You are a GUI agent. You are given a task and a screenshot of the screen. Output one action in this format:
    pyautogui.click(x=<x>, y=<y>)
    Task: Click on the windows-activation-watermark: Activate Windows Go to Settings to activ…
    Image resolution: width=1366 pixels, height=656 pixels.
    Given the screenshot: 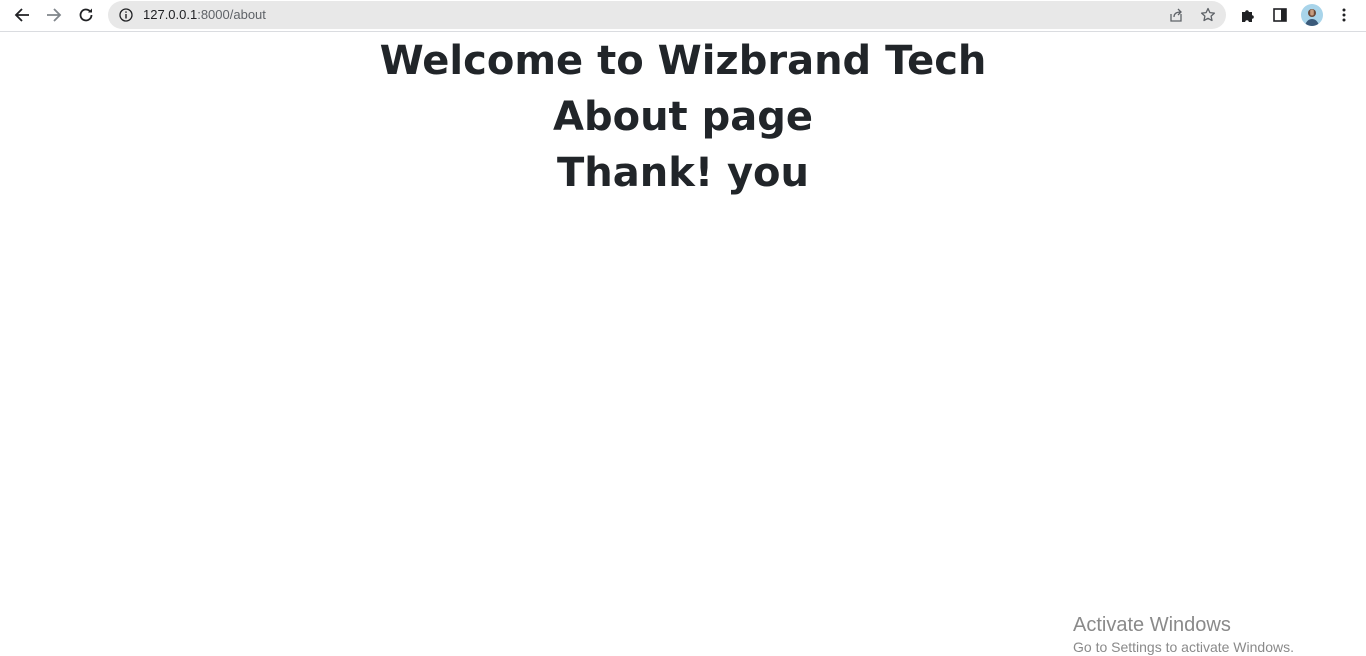 What is the action you would take?
    pyautogui.click(x=1183, y=634)
    